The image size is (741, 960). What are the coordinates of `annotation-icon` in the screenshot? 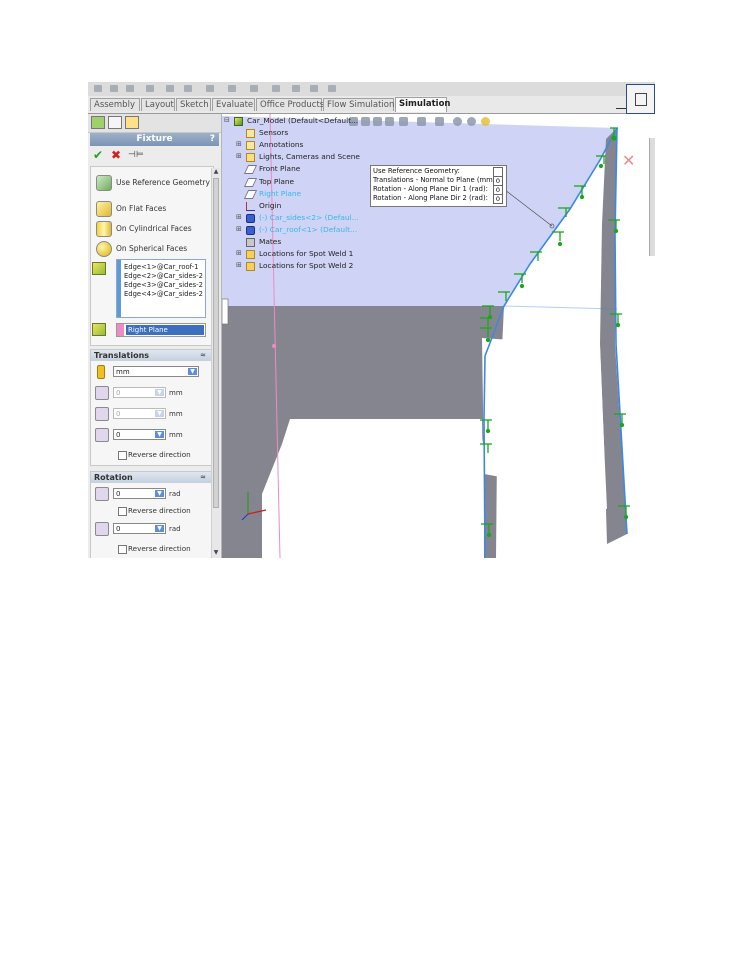 It's located at (250, 146).